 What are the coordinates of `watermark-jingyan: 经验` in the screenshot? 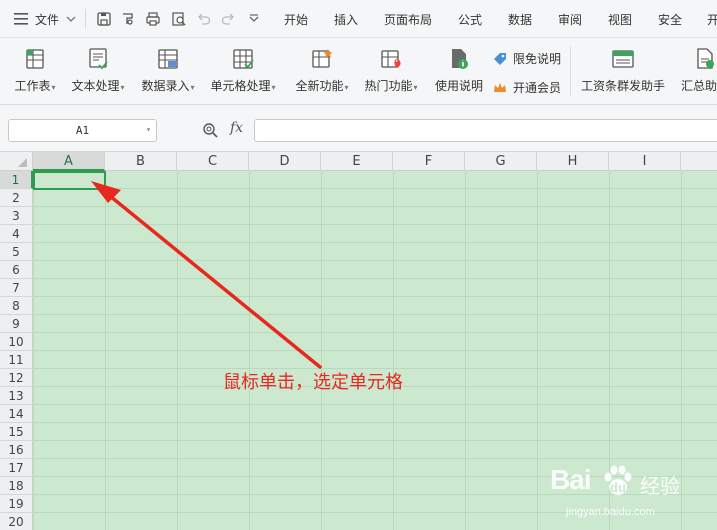 It's located at (660, 486).